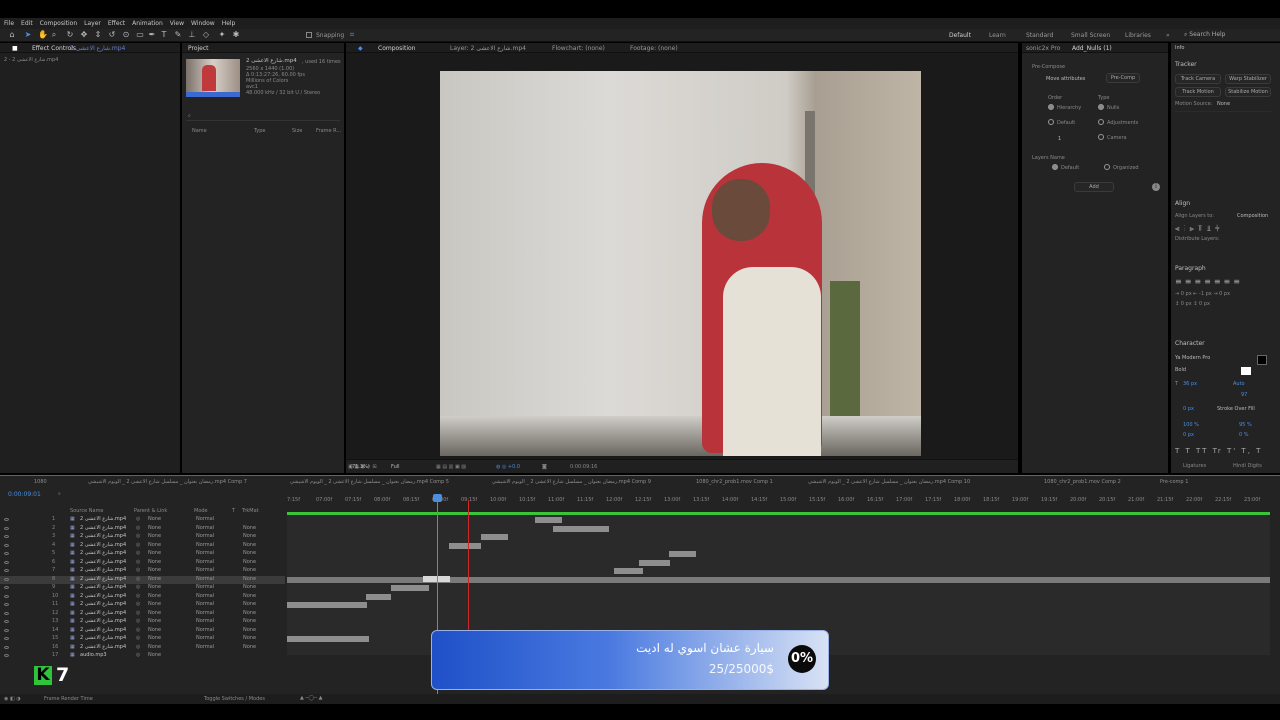 The width and height of the screenshot is (1280, 720). Describe the element at coordinates (396, 48) in the screenshot. I see `tab-composition: Composition` at that location.